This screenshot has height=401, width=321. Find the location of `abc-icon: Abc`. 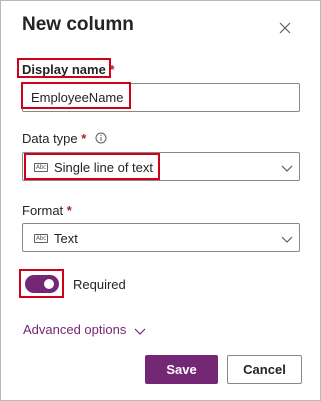

abc-icon: Abc is located at coordinates (41, 238).